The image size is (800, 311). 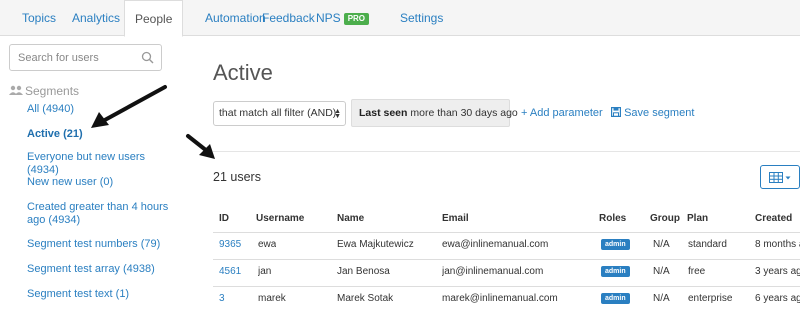 I want to click on save-segment-button: Save segment, so click(x=652, y=113).